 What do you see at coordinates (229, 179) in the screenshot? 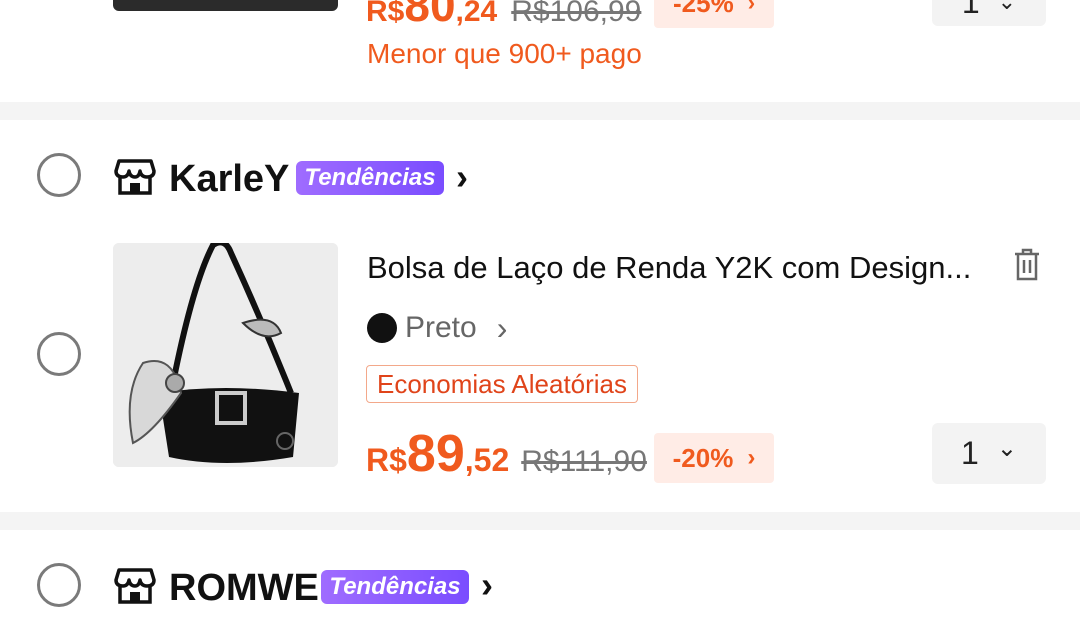
I see `store-name: KarleY` at bounding box center [229, 179].